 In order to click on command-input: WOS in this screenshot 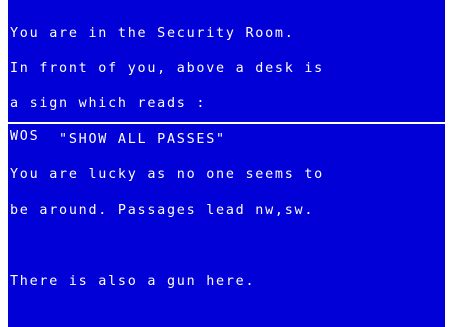, I will do `click(24, 136)`.